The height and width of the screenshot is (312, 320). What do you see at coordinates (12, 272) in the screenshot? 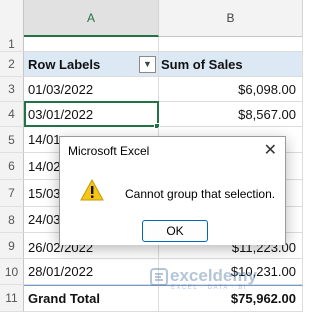
I see `row-header-10: 10` at bounding box center [12, 272].